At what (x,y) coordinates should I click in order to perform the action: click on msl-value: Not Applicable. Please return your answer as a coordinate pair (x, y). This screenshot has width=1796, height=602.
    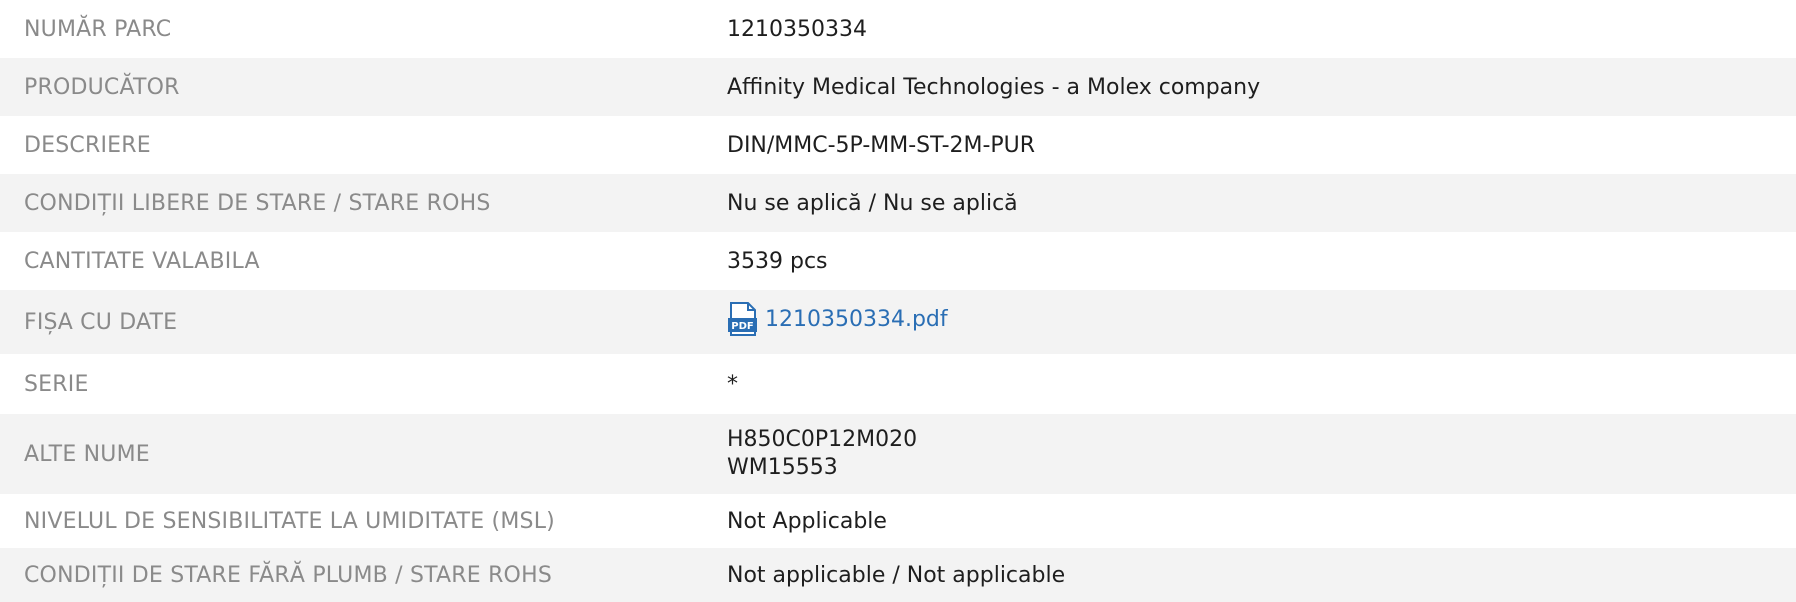
    Looking at the image, I should click on (807, 521).